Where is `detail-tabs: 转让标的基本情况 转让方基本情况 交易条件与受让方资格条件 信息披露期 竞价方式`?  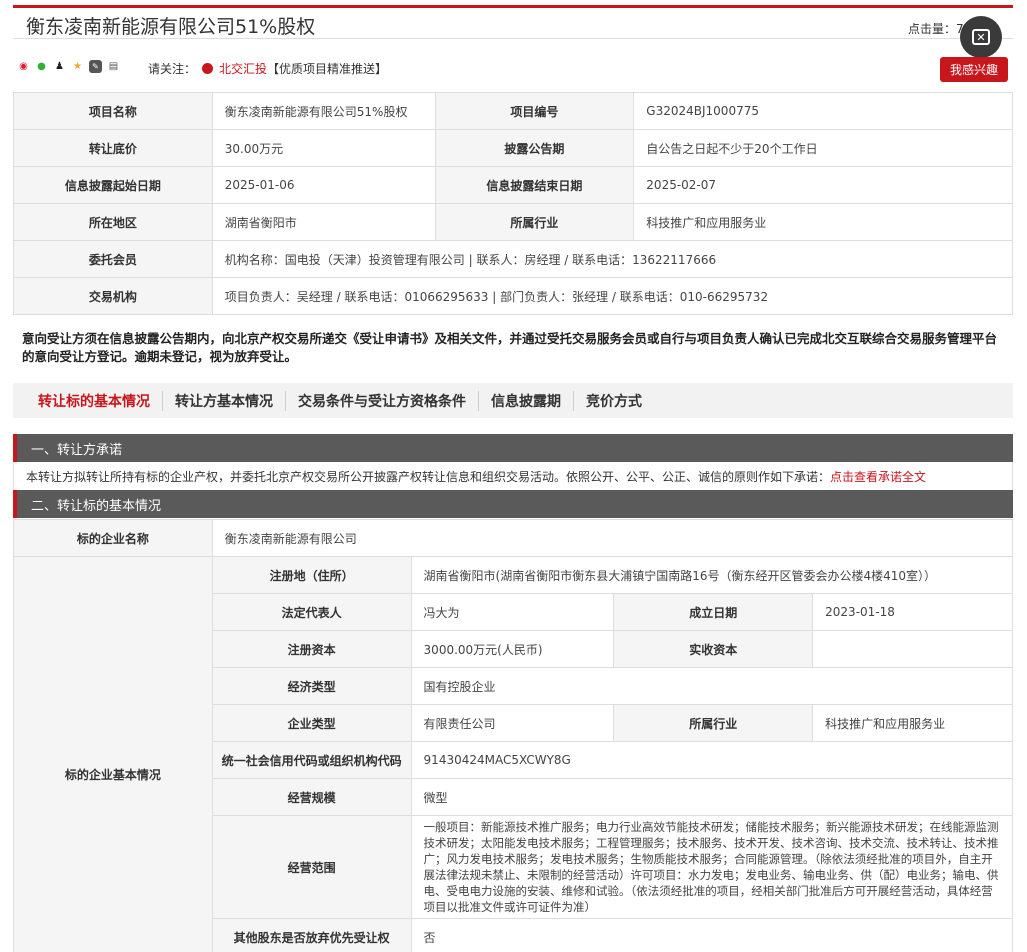
detail-tabs: 转让标的基本情况 转让方基本情况 交易条件与受让方资格条件 信息披露期 竞价方式 is located at coordinates (513, 400).